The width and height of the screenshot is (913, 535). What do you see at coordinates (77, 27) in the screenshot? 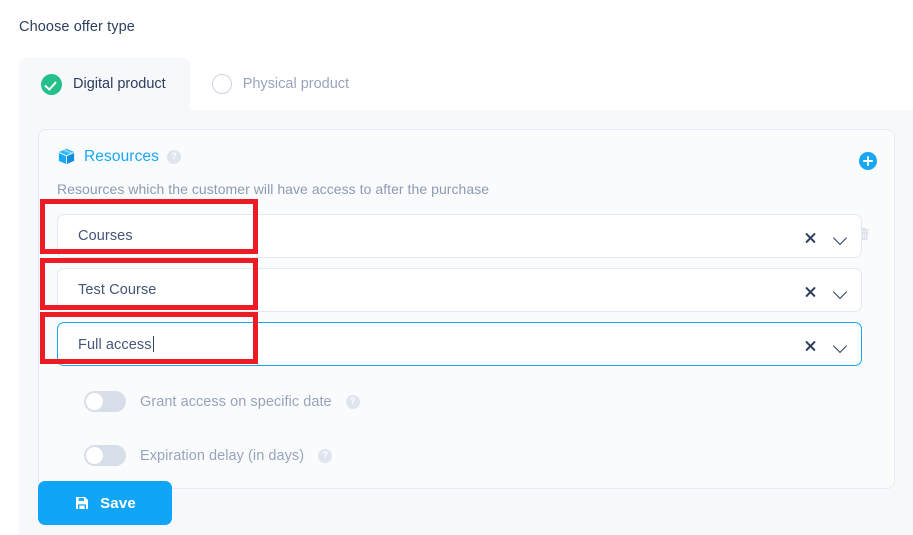
I see `page-title: Choose offer type` at bounding box center [77, 27].